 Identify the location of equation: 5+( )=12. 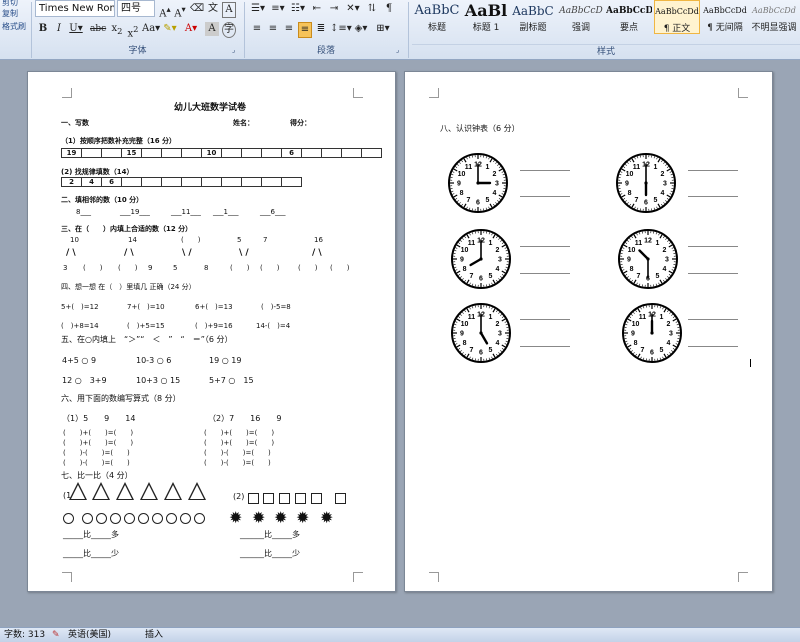
(80, 307).